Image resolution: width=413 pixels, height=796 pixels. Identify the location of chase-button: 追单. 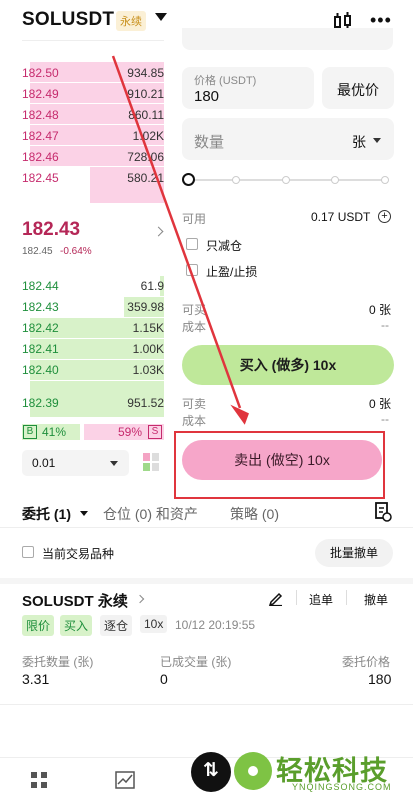
(321, 599).